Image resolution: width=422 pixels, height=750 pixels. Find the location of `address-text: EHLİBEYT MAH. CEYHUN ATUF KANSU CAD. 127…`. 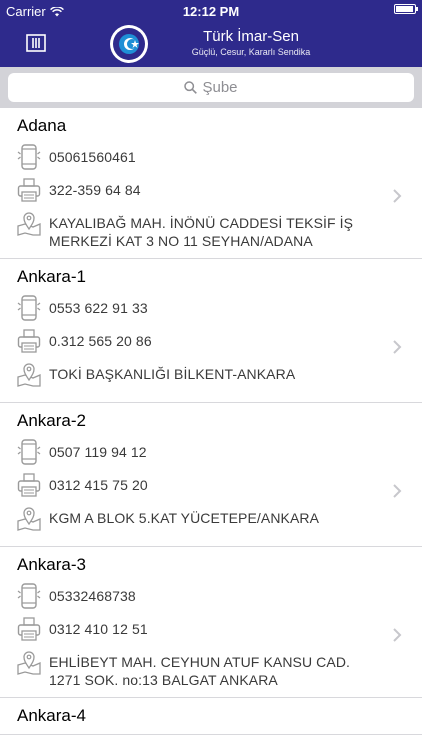

address-text: EHLİBEYT MAH. CEYHUN ATUF KANSU CAD. 127… is located at coordinates (200, 671).